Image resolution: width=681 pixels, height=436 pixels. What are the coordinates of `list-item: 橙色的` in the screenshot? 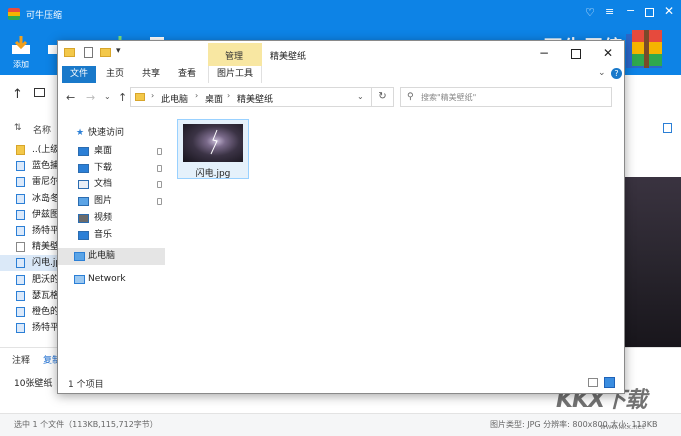 It's located at (30, 312).